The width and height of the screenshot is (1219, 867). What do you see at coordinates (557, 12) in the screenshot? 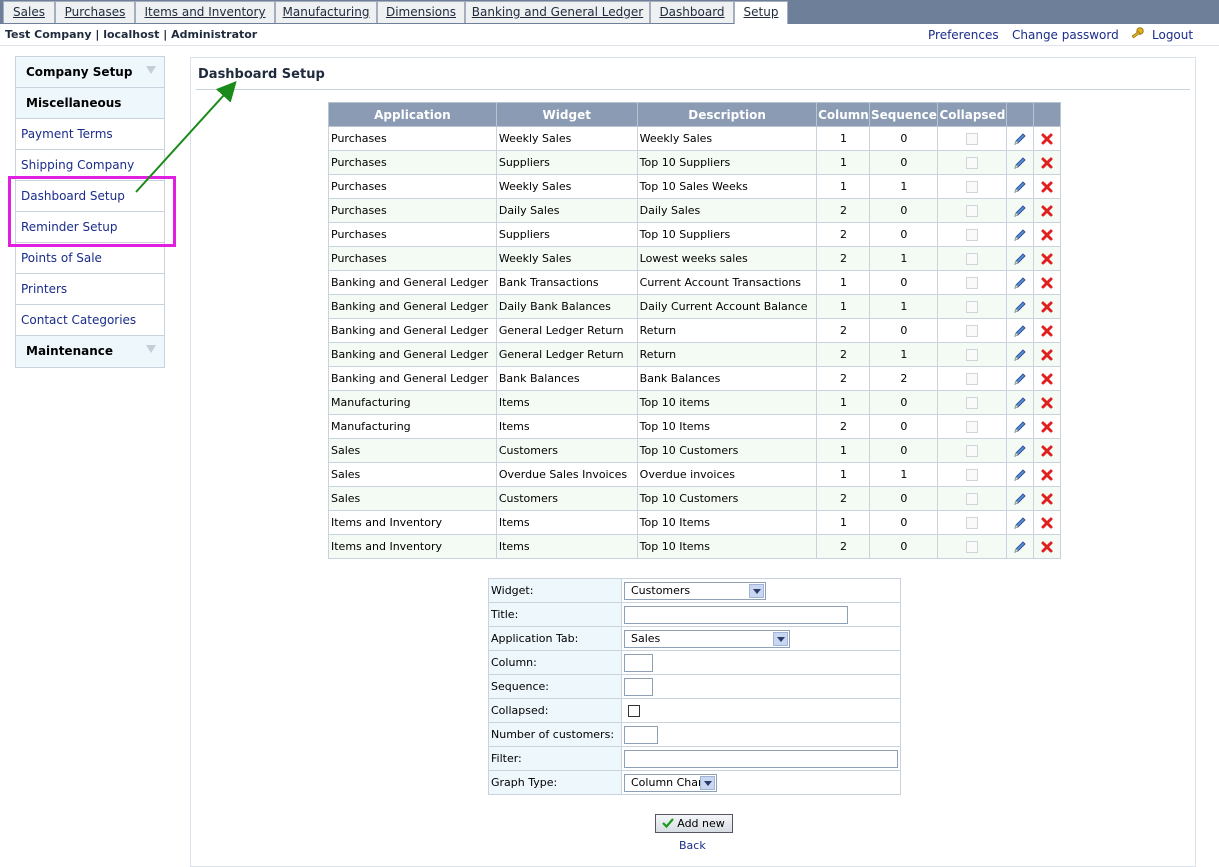
I see `tab-banking-and-general-ledger: Banking and General Ledger` at bounding box center [557, 12].